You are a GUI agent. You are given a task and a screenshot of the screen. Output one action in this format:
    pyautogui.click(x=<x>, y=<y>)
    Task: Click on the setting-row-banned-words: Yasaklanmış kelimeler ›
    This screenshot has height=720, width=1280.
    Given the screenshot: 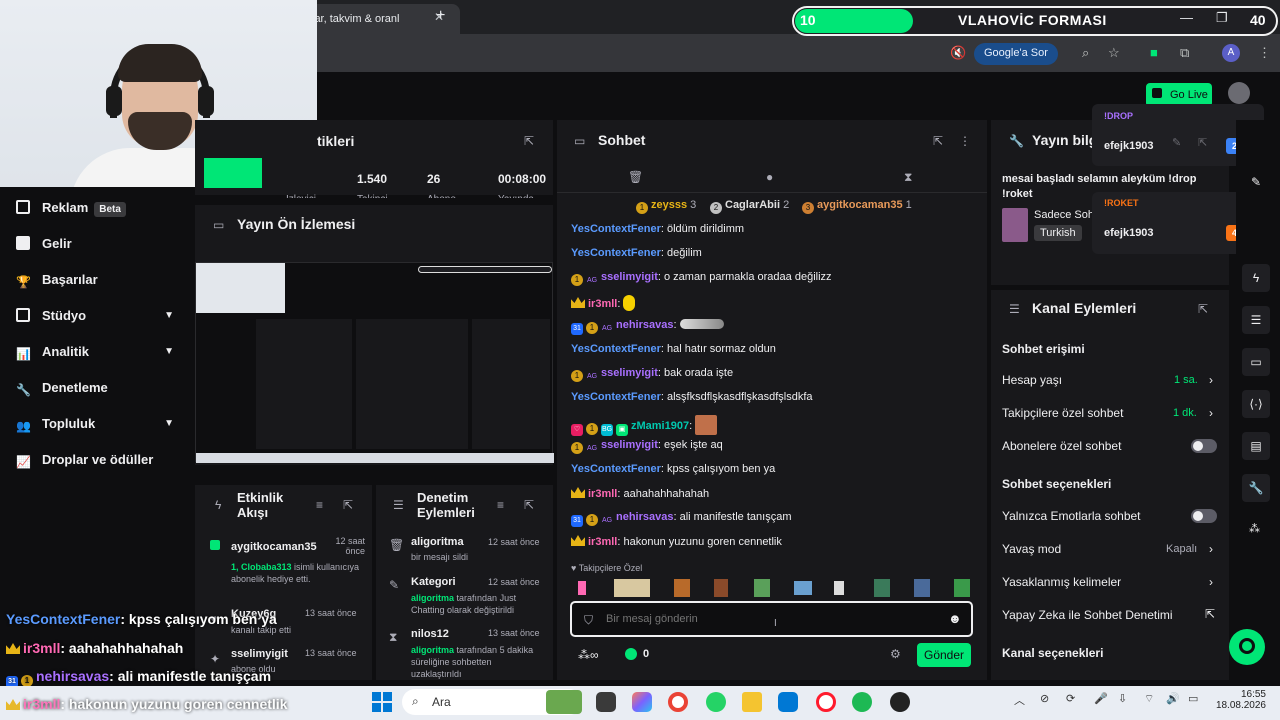 What is the action you would take?
    pyautogui.click(x=1110, y=582)
    